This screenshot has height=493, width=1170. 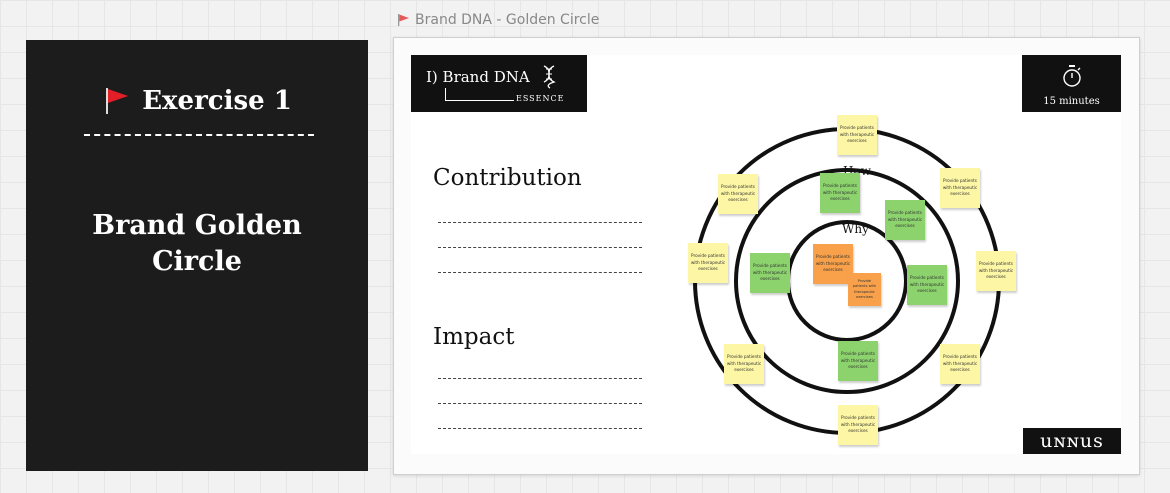 What do you see at coordinates (549, 77) in the screenshot?
I see `dna-icon` at bounding box center [549, 77].